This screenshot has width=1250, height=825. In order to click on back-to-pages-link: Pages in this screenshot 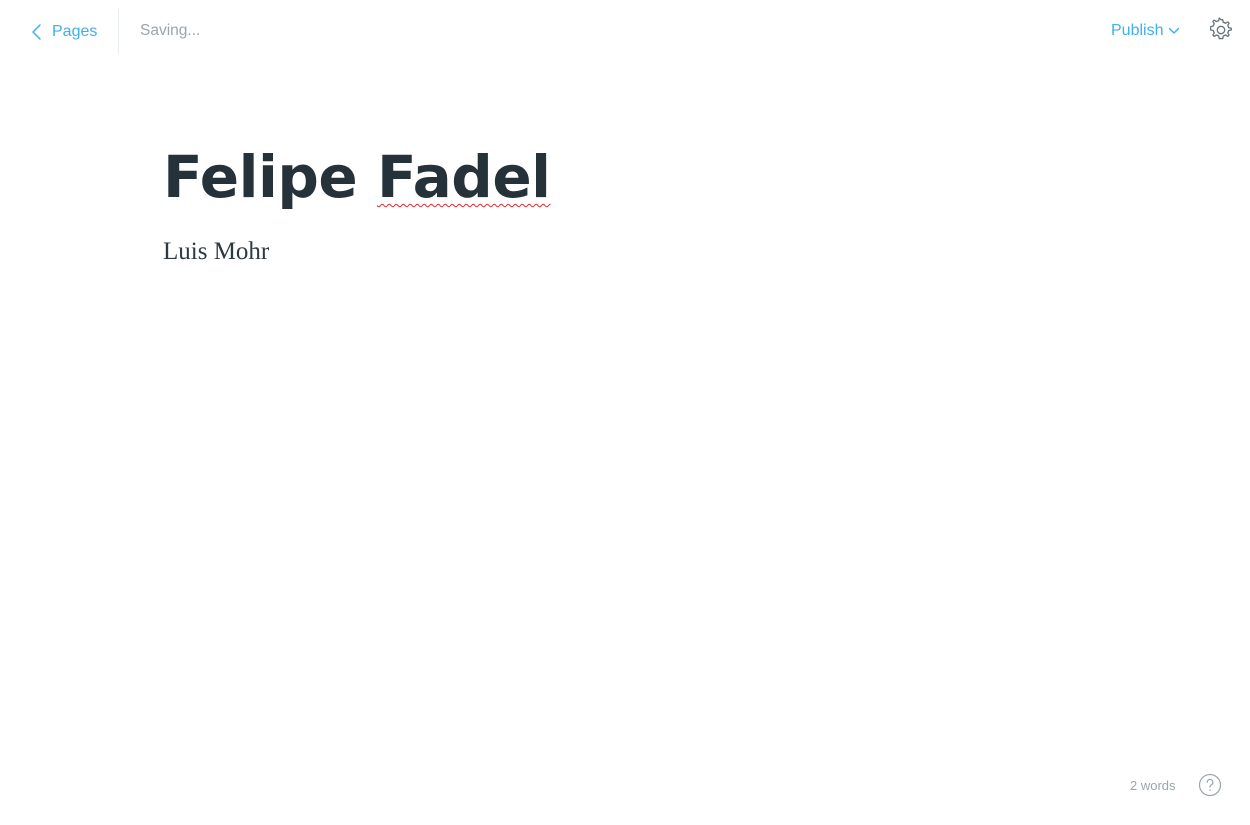, I will do `click(63, 32)`.